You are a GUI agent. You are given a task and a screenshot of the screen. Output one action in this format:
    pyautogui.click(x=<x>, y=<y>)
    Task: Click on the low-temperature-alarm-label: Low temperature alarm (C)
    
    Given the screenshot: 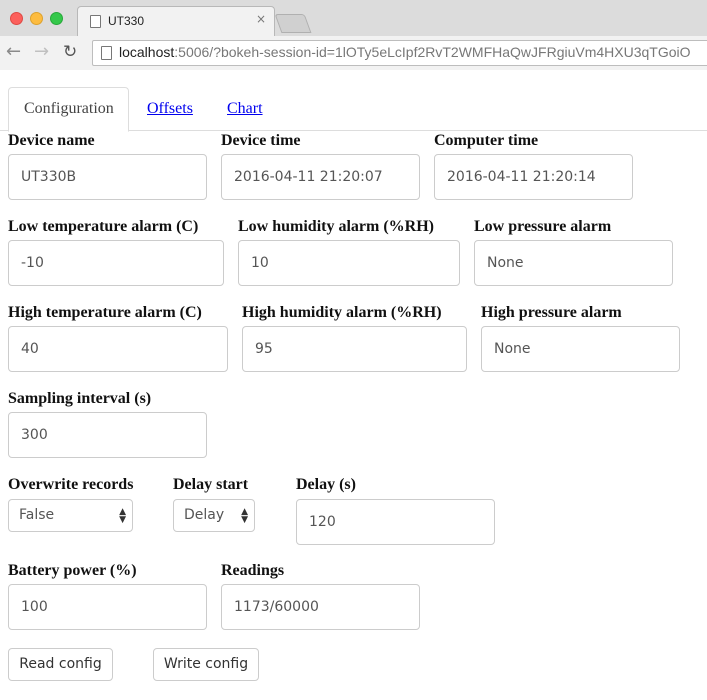 What is the action you would take?
    pyautogui.click(x=103, y=226)
    